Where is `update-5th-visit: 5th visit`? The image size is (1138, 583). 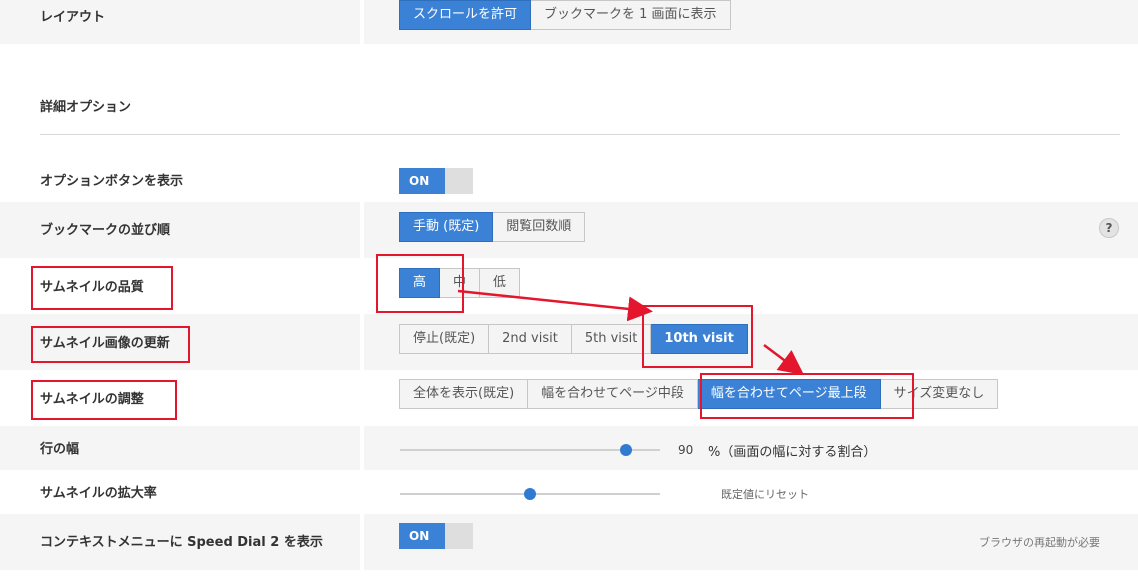
update-5th-visit: 5th visit is located at coordinates (611, 339).